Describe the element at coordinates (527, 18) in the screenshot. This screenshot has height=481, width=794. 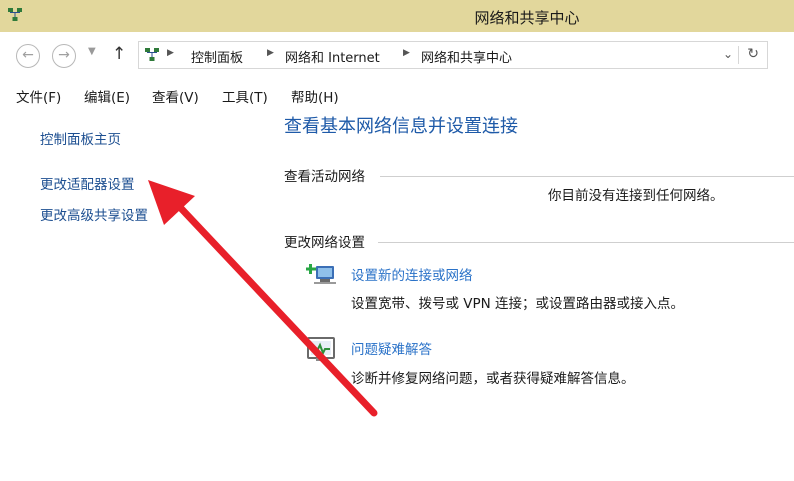
I see `window-title: 网络和共享中心` at that location.